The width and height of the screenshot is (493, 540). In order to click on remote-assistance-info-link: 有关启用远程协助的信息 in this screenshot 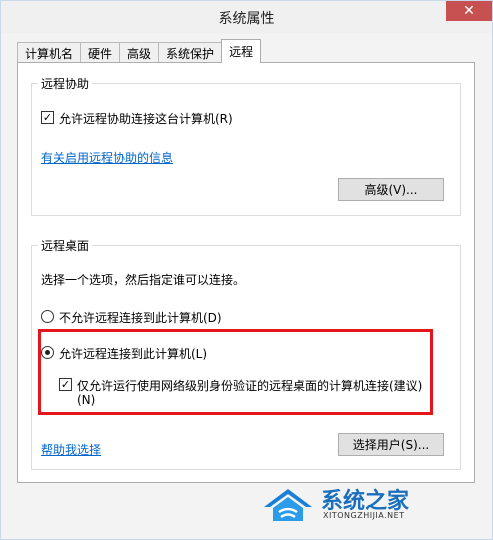, I will do `click(107, 157)`.